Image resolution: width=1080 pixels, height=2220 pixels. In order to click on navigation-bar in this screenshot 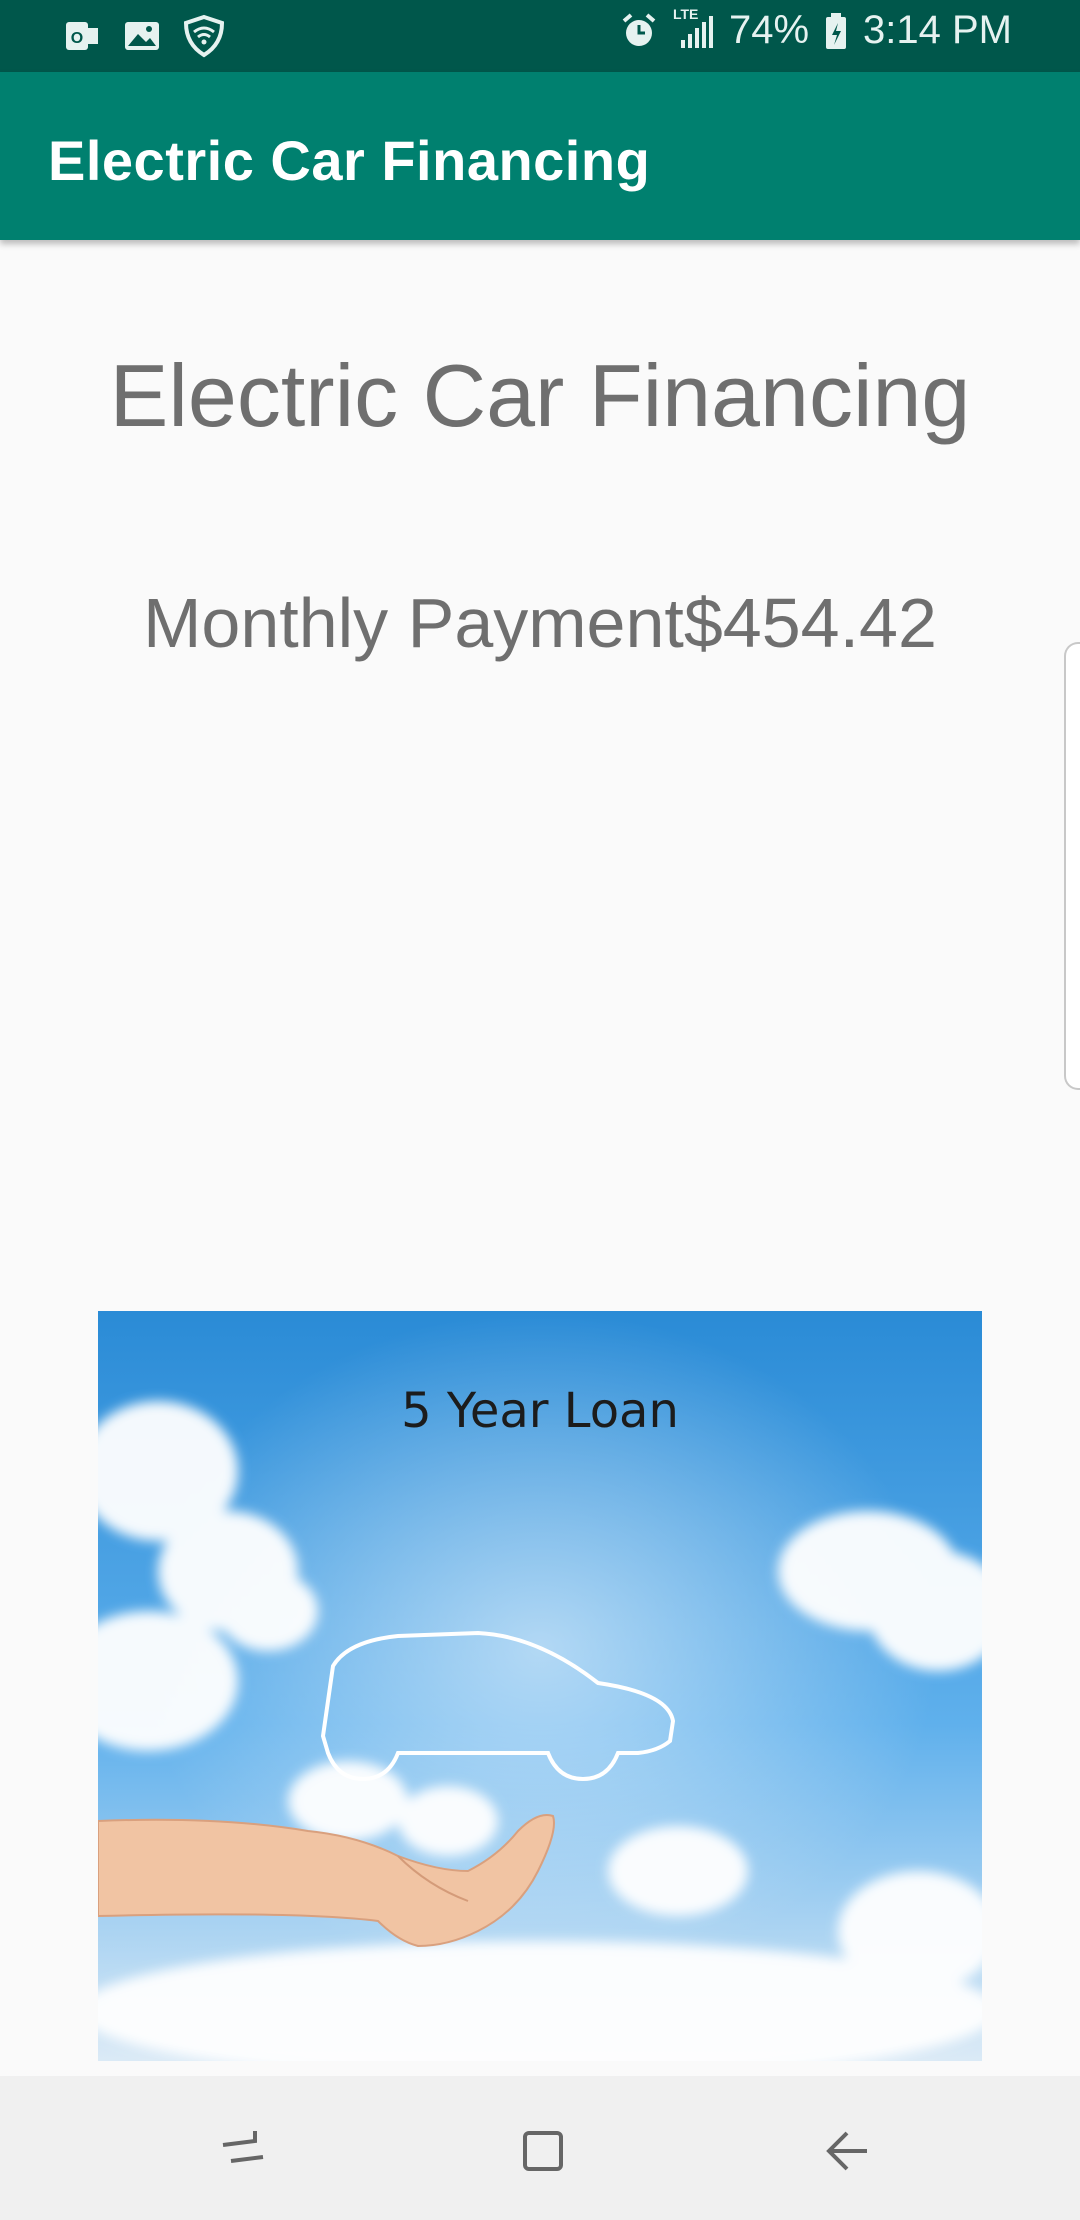, I will do `click(540, 2148)`.